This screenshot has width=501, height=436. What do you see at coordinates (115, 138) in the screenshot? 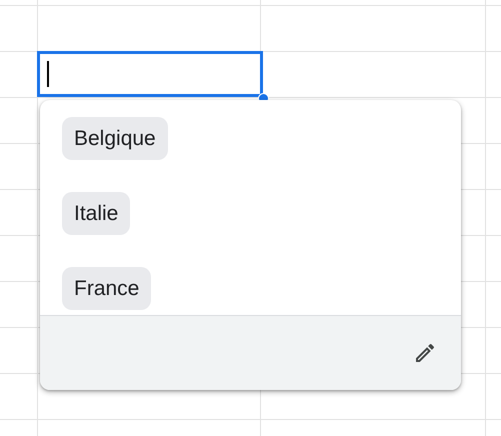
I see `option-chip: Belgique` at bounding box center [115, 138].